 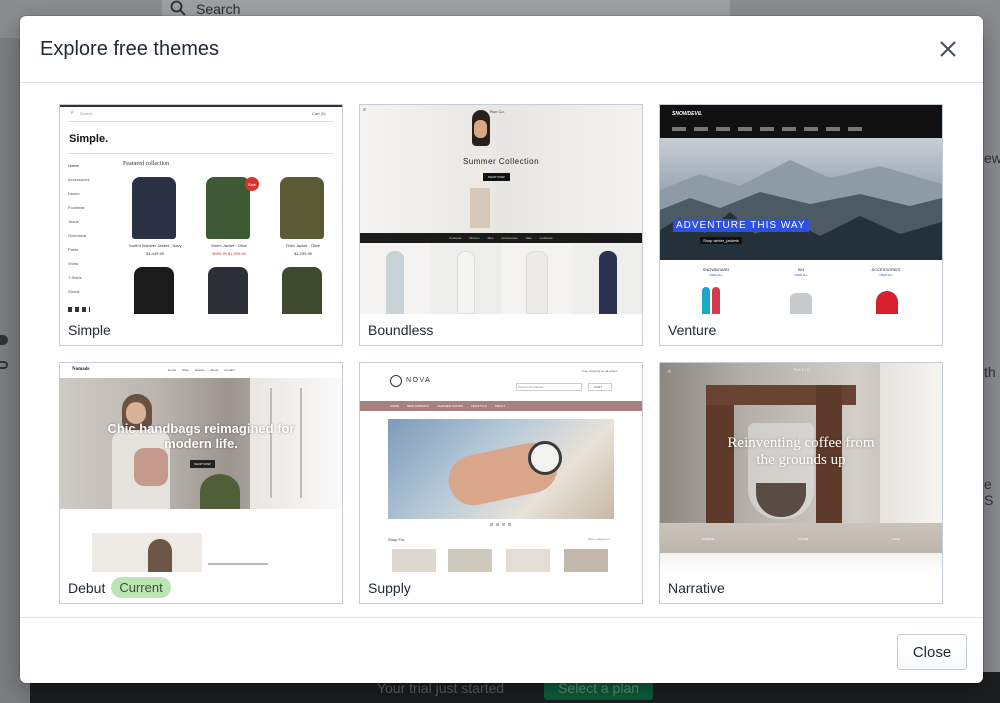 What do you see at coordinates (992, 358) in the screenshot?
I see `background-right-column` at bounding box center [992, 358].